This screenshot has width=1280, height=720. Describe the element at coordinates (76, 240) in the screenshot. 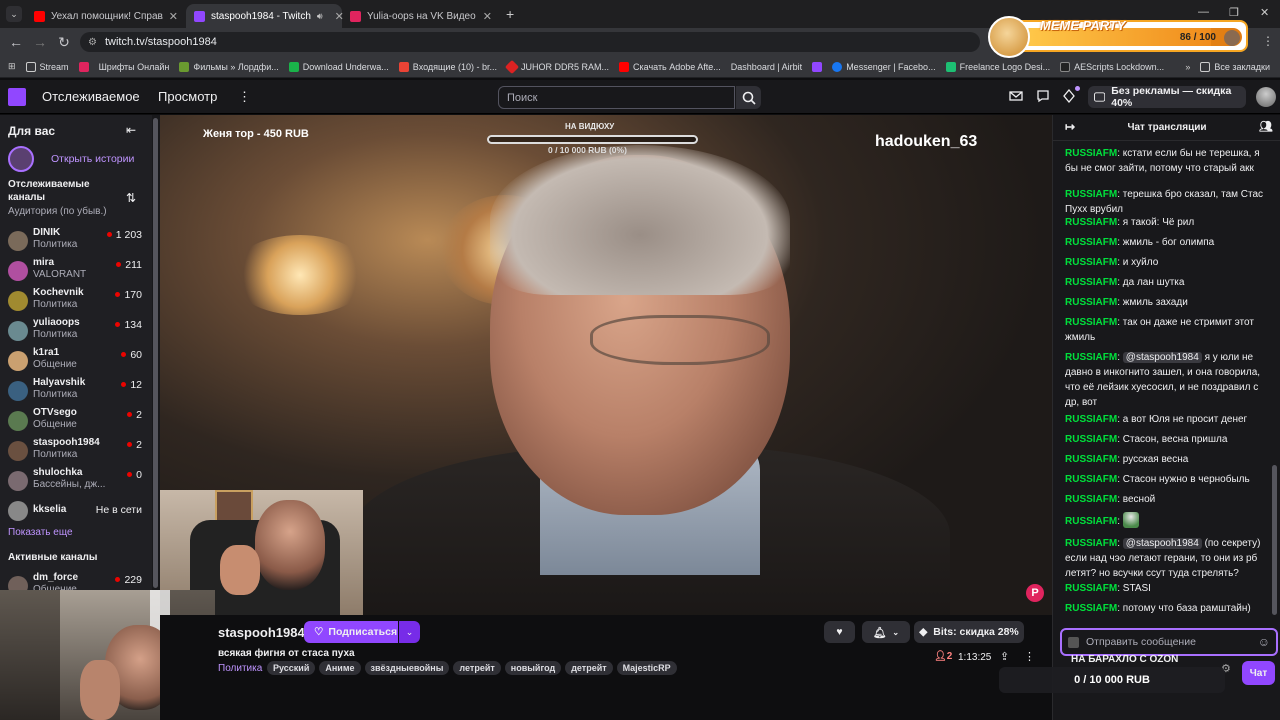

I see `sidebar-channel: DINIK Политика 1 203` at that location.